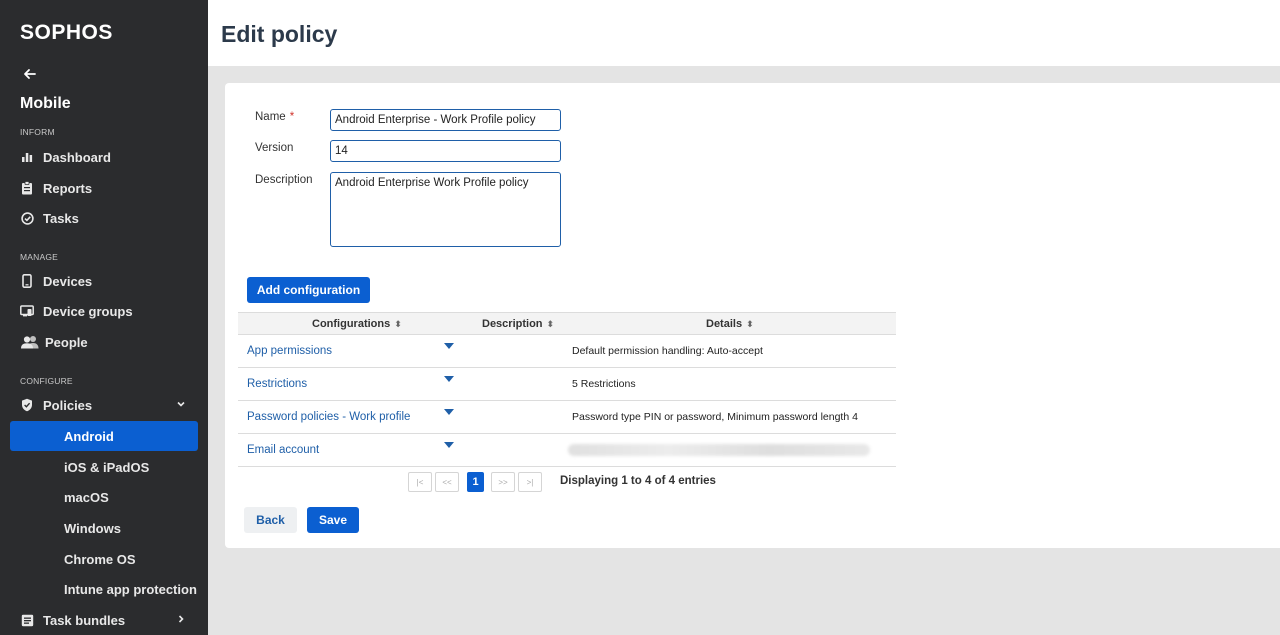 The width and height of the screenshot is (1280, 635). What do you see at coordinates (289, 351) in the screenshot?
I see `configuration-link: App permissions` at bounding box center [289, 351].